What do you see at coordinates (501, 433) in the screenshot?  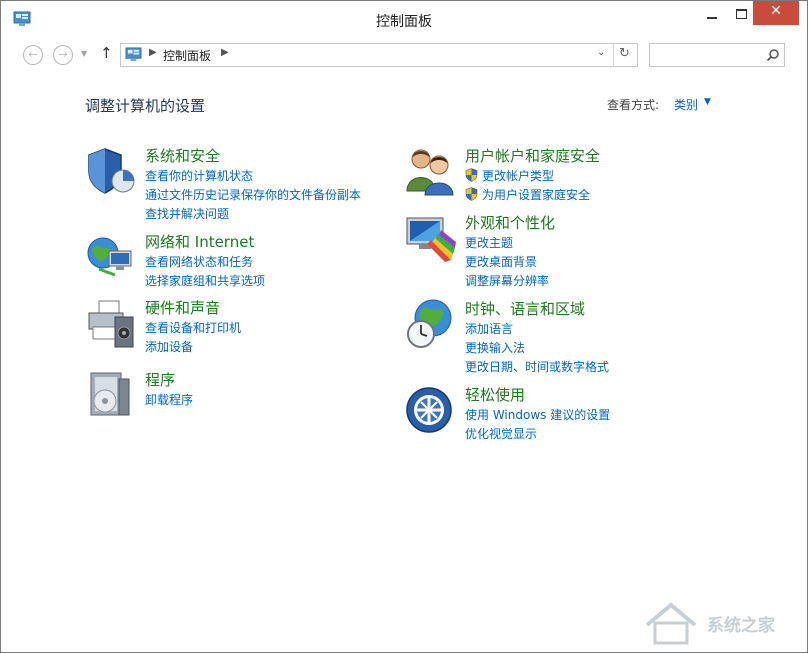 I see `link-optimize-visual-display: 优化视觉显示` at bounding box center [501, 433].